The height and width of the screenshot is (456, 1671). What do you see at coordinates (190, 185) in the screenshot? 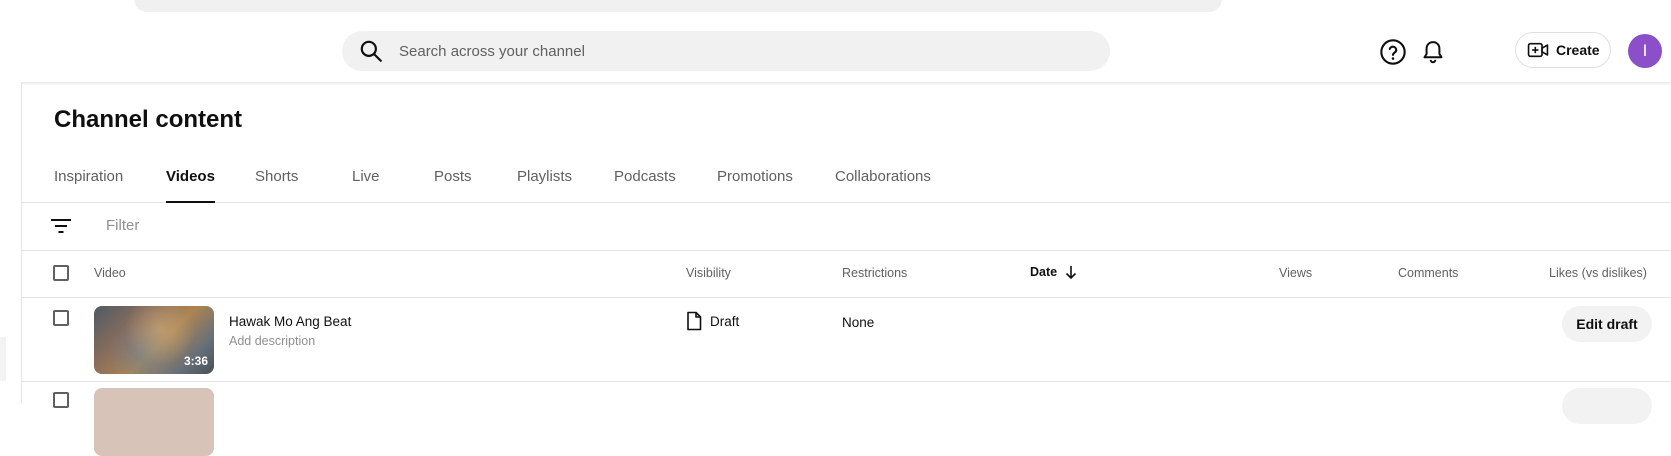
I see `tab-videos: Videos` at bounding box center [190, 185].